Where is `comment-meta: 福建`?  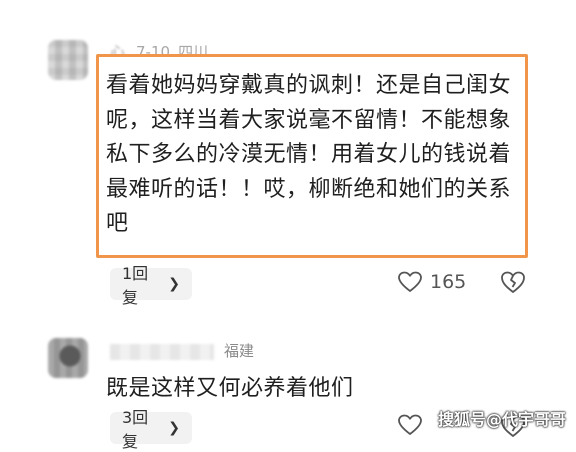 comment-meta: 福建 is located at coordinates (182, 350).